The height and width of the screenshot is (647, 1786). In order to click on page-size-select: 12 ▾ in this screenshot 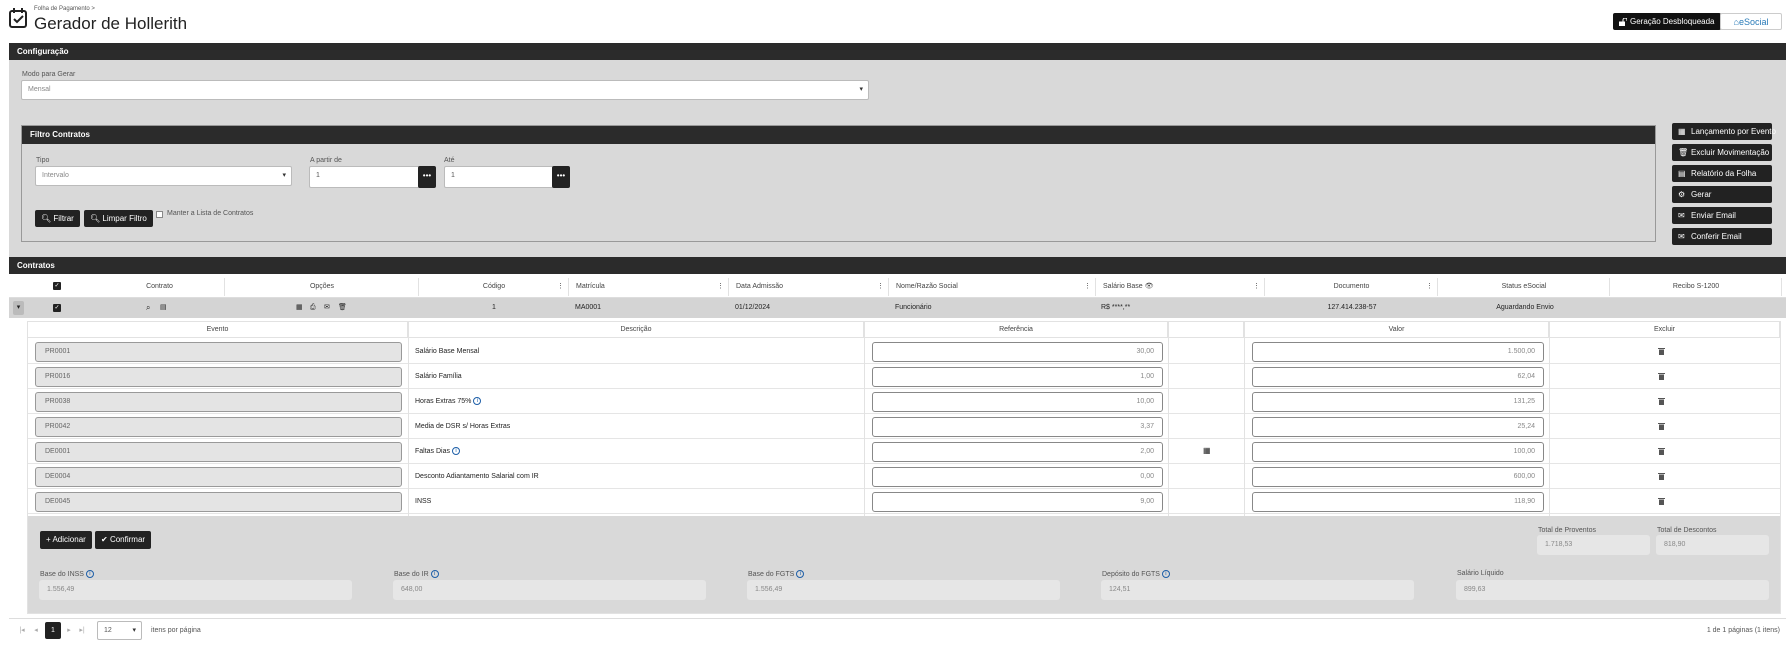, I will do `click(119, 630)`.